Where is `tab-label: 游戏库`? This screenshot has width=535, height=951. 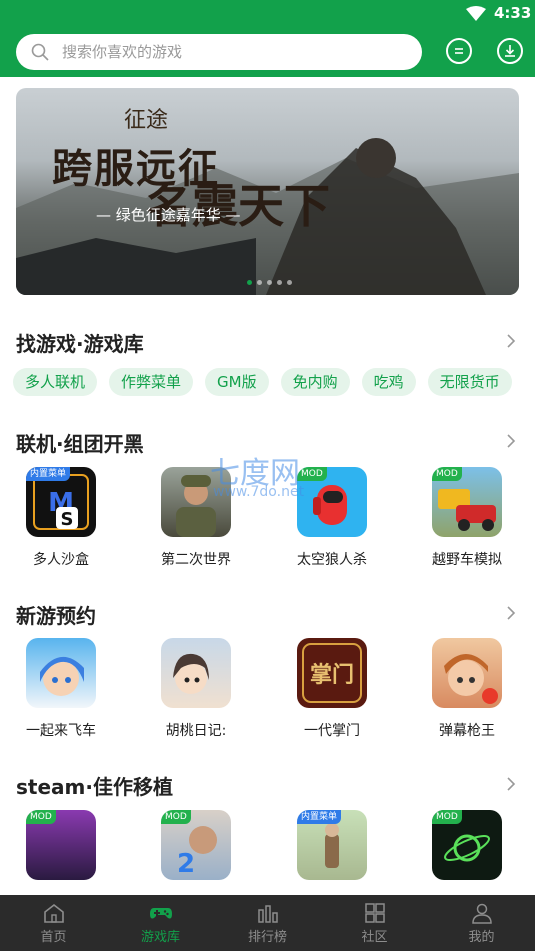 tab-label: 游戏库 is located at coordinates (160, 937).